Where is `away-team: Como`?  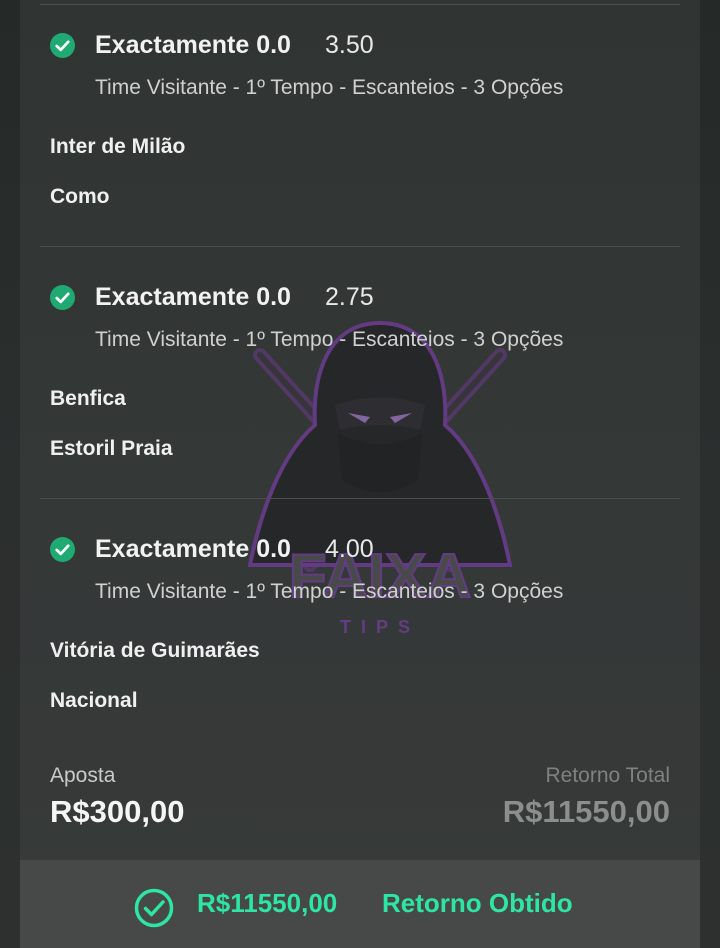 away-team: Como is located at coordinates (80, 196).